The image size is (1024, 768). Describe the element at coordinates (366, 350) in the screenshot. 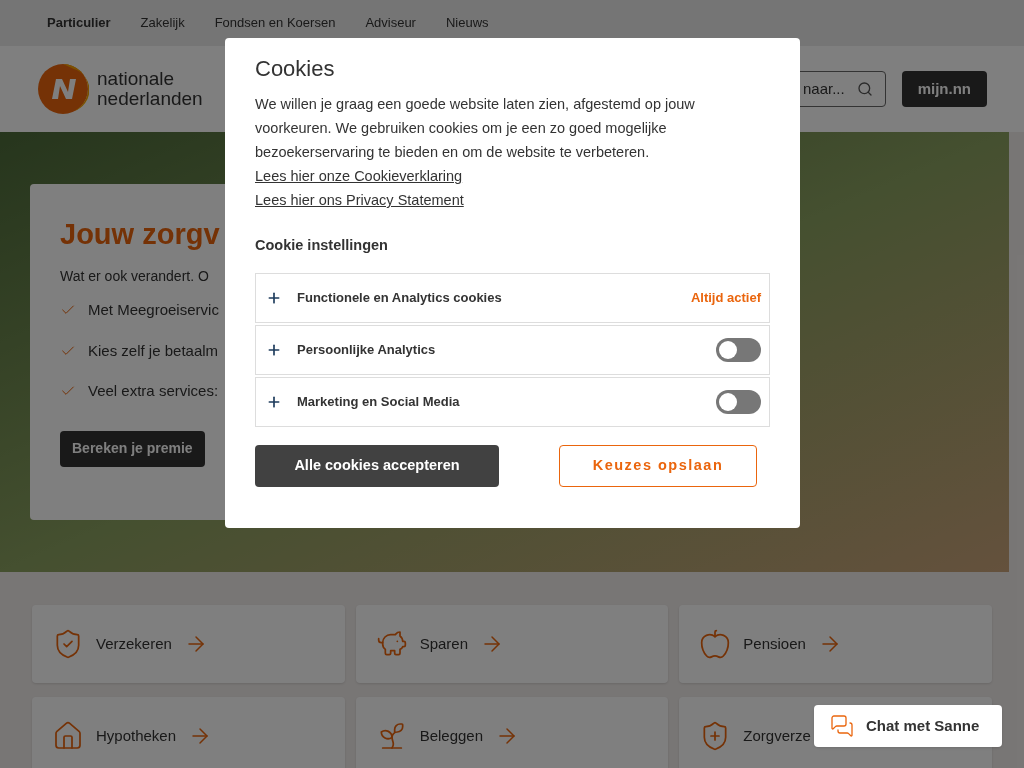

I see `category-label: Persoonlijke Analytics` at that location.